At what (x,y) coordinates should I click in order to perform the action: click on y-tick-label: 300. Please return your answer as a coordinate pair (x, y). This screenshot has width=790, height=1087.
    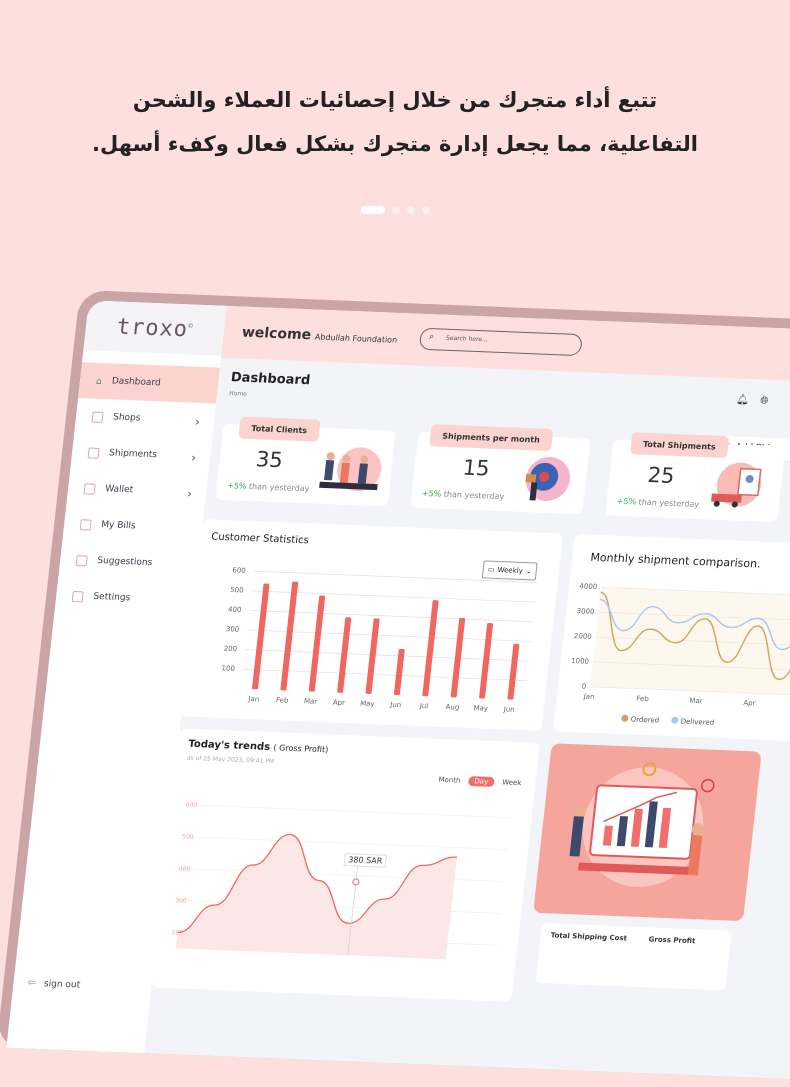
    Looking at the image, I should click on (232, 629).